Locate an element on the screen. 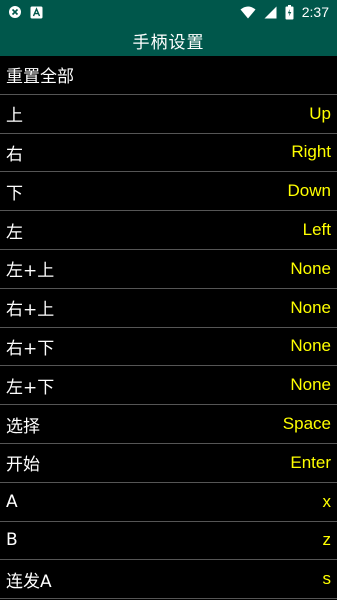 The image size is (337, 600). status-right-icons: 2:37 is located at coordinates (284, 12).